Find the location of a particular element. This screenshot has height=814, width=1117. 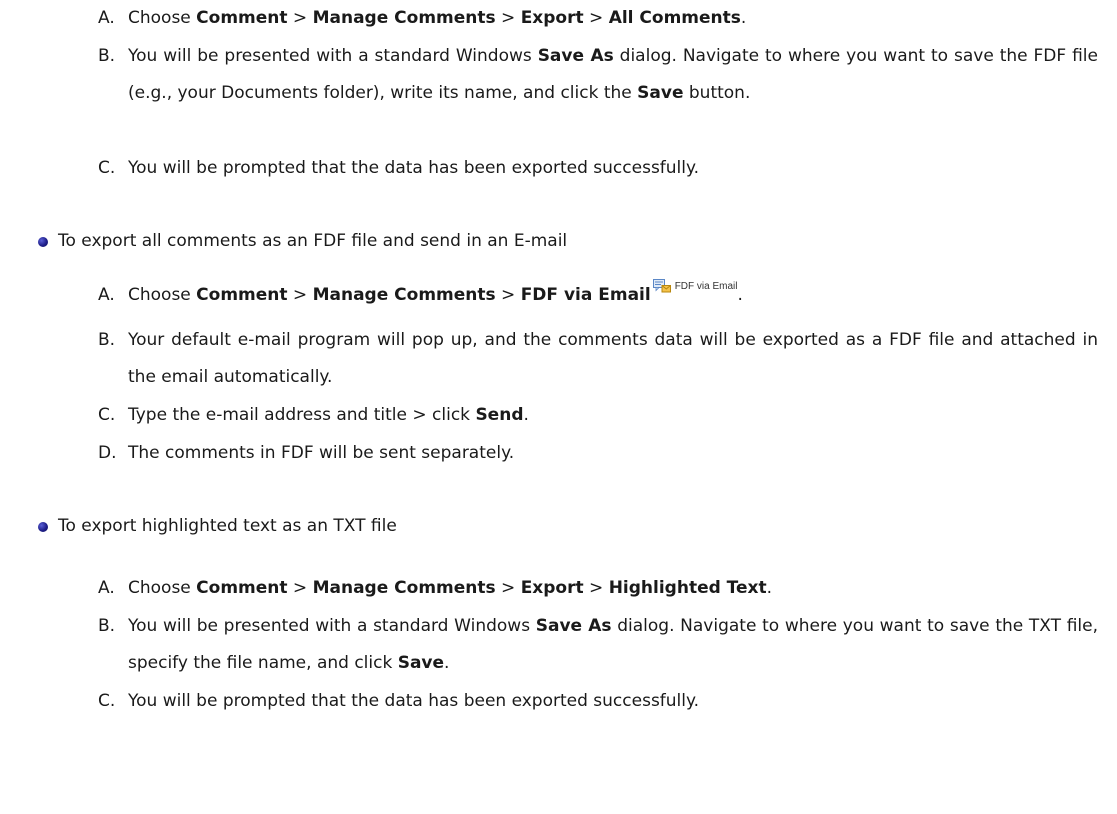

text-run: button. is located at coordinates (717, 93).